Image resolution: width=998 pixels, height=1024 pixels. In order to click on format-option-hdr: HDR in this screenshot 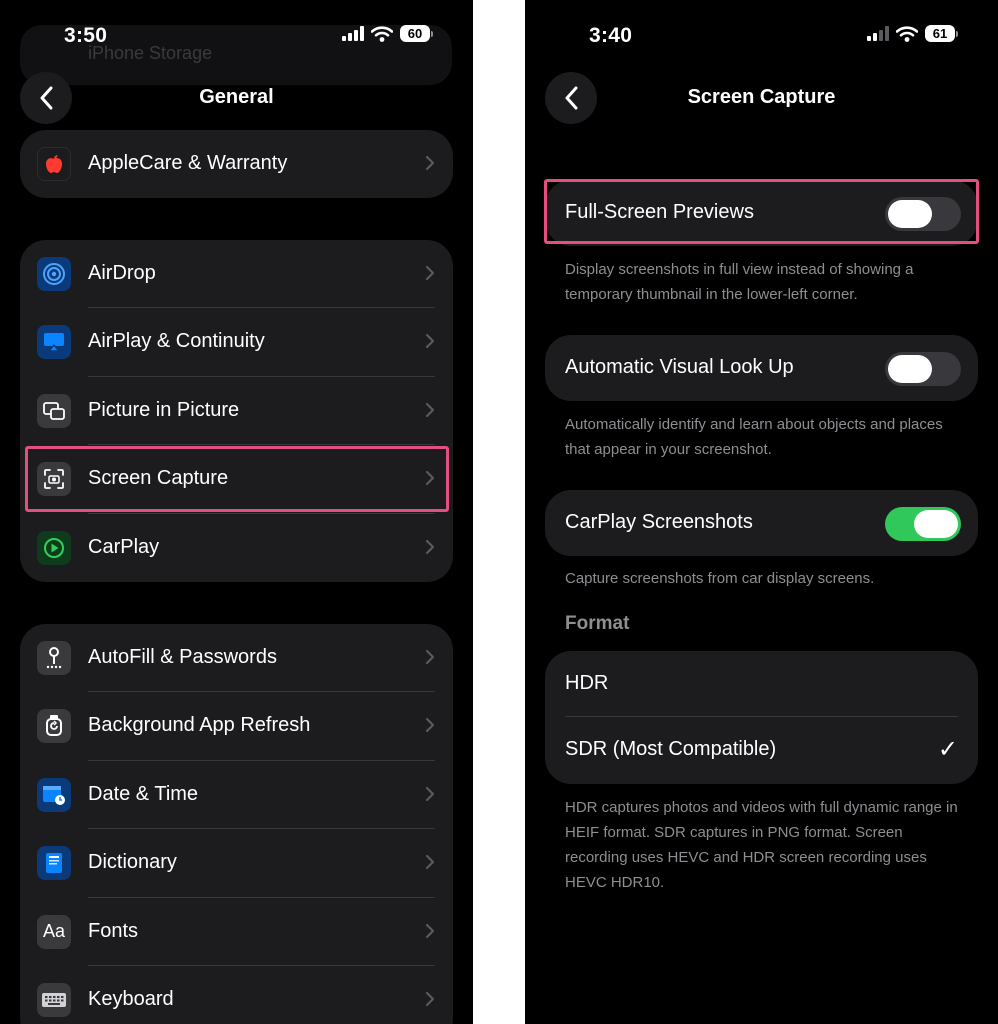, I will do `click(761, 684)`.